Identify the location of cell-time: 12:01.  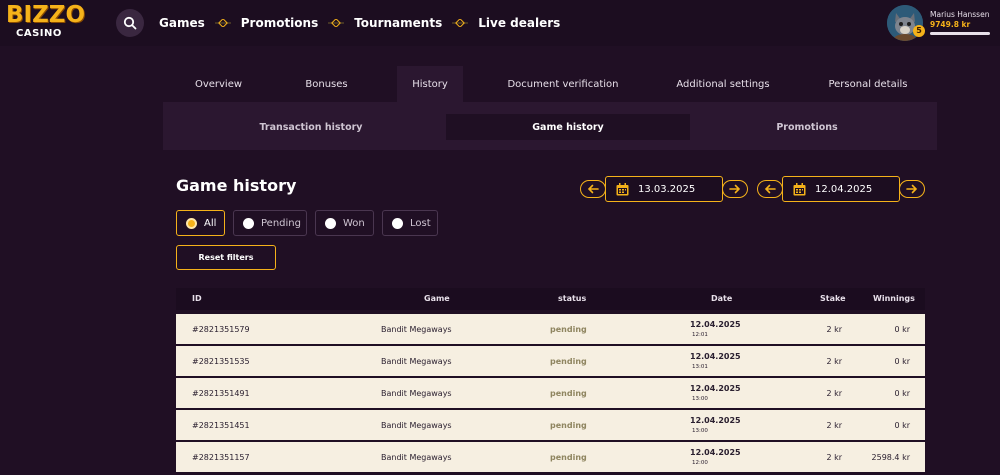
(700, 335).